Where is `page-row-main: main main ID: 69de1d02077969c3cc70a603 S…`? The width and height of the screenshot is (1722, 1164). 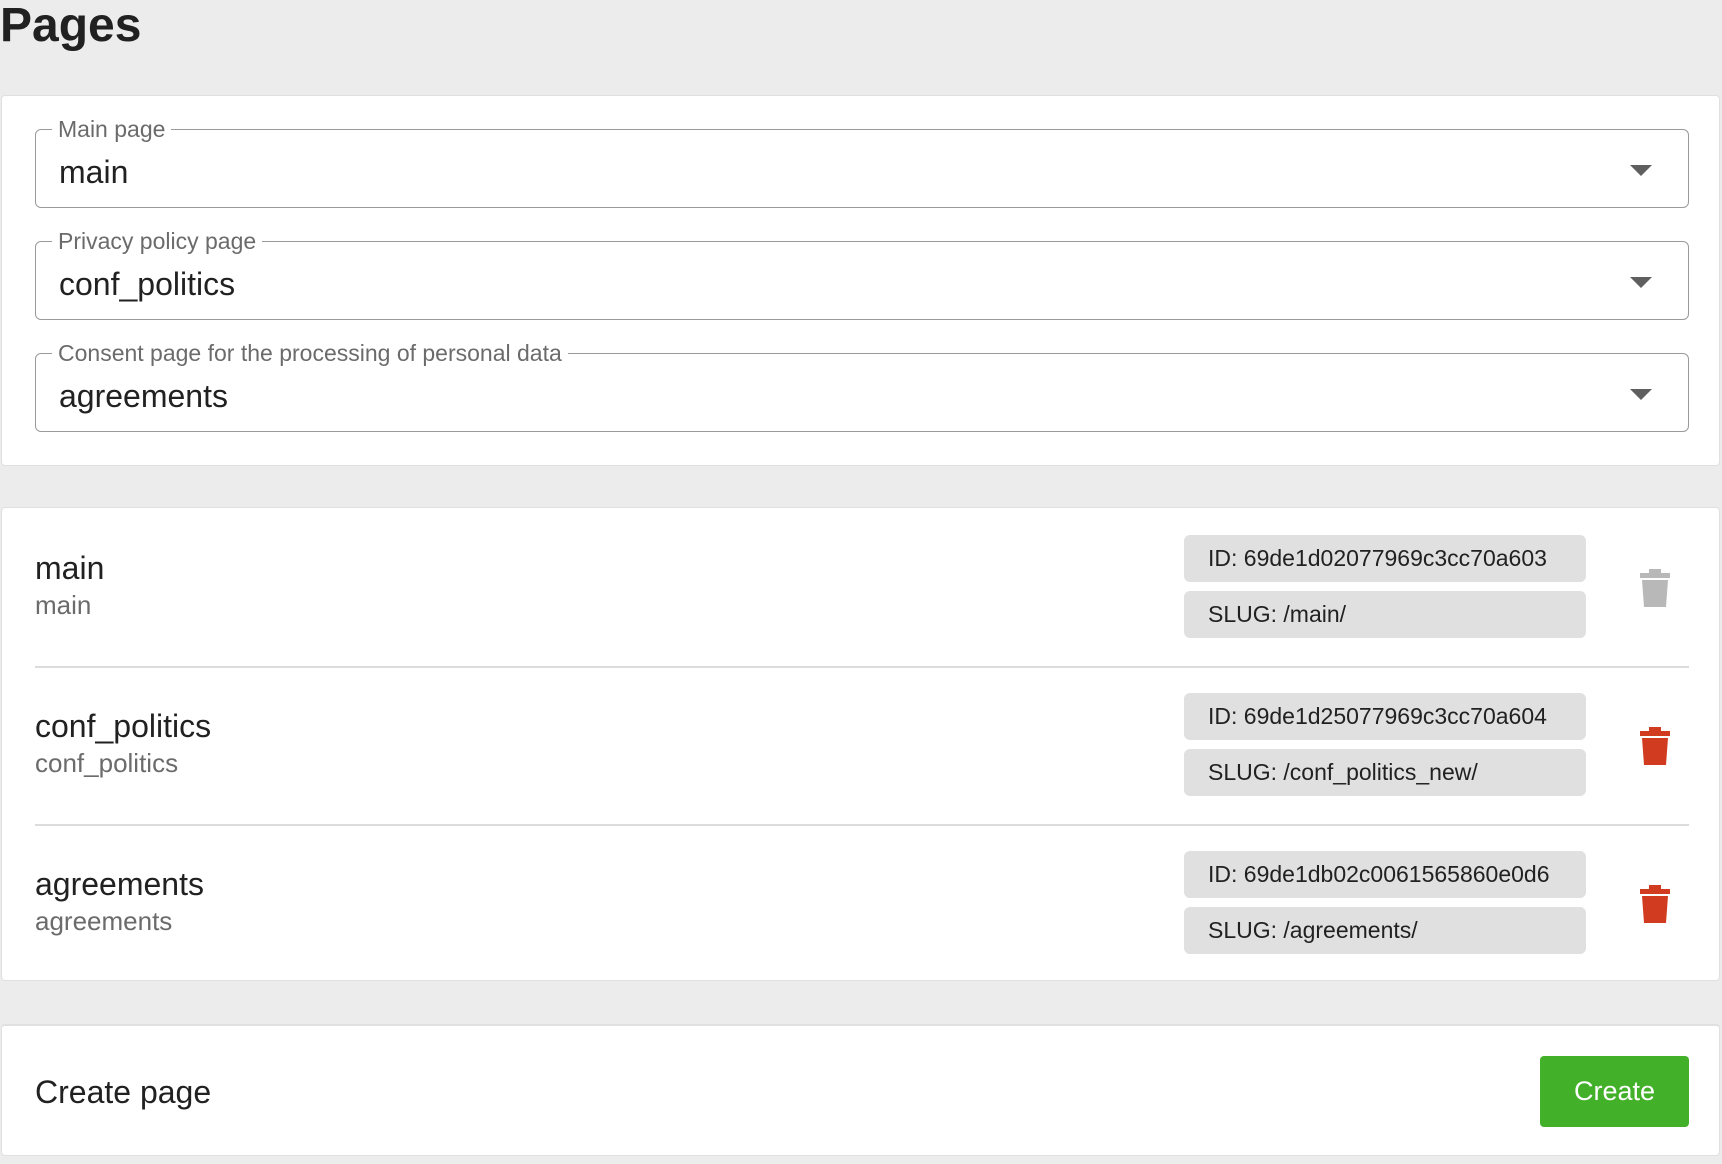
page-row-main: main main ID: 69de1d02077969c3cc70a603 S… is located at coordinates (862, 587).